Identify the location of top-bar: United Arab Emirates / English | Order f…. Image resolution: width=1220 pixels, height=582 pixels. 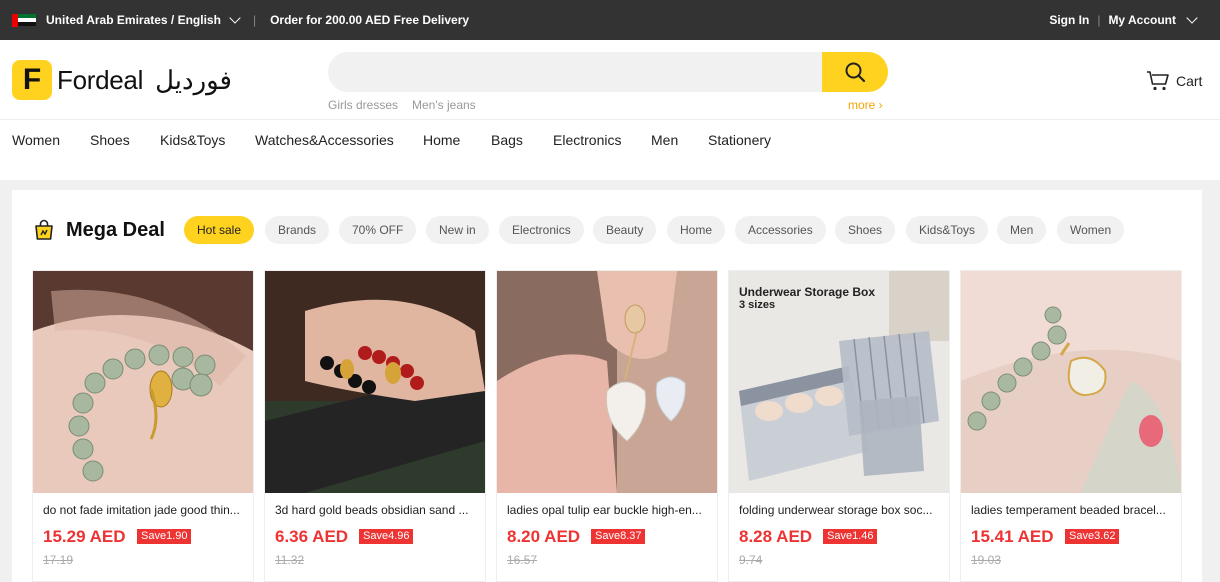
(610, 20).